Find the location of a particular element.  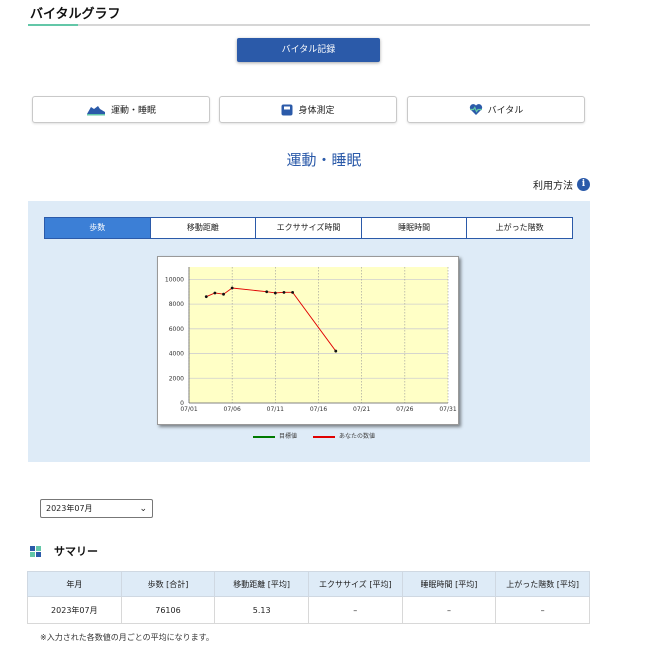

x-tick-label: 07/16 is located at coordinates (318, 409).